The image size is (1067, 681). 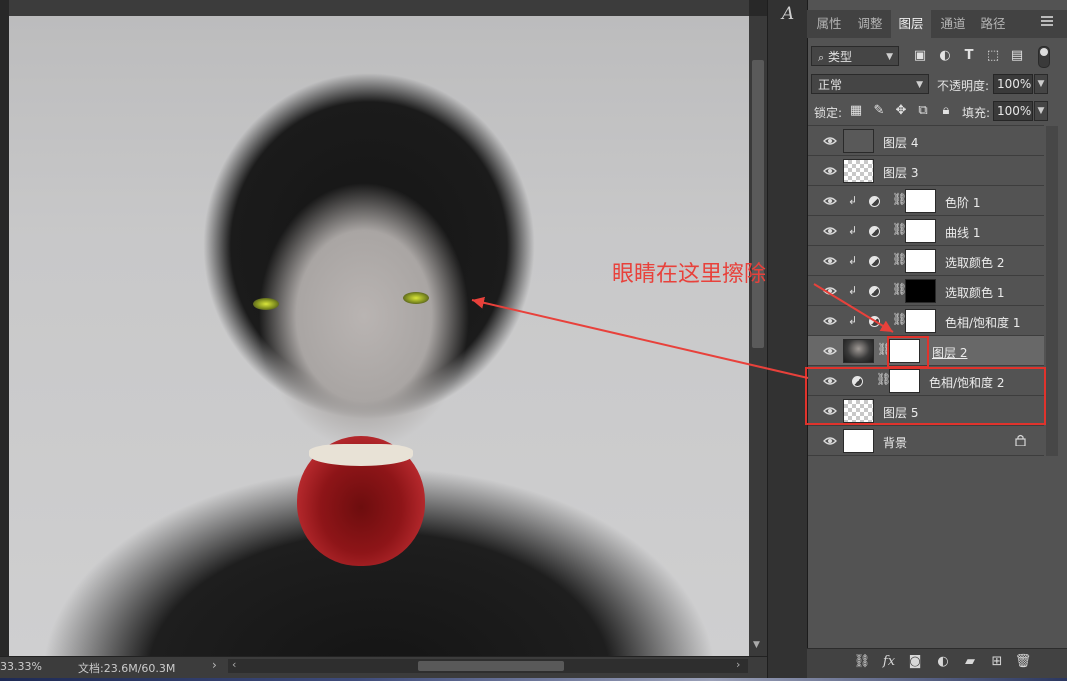 What do you see at coordinates (946, 111) in the screenshot?
I see `lock-all-icon: 🔒︎` at bounding box center [946, 111].